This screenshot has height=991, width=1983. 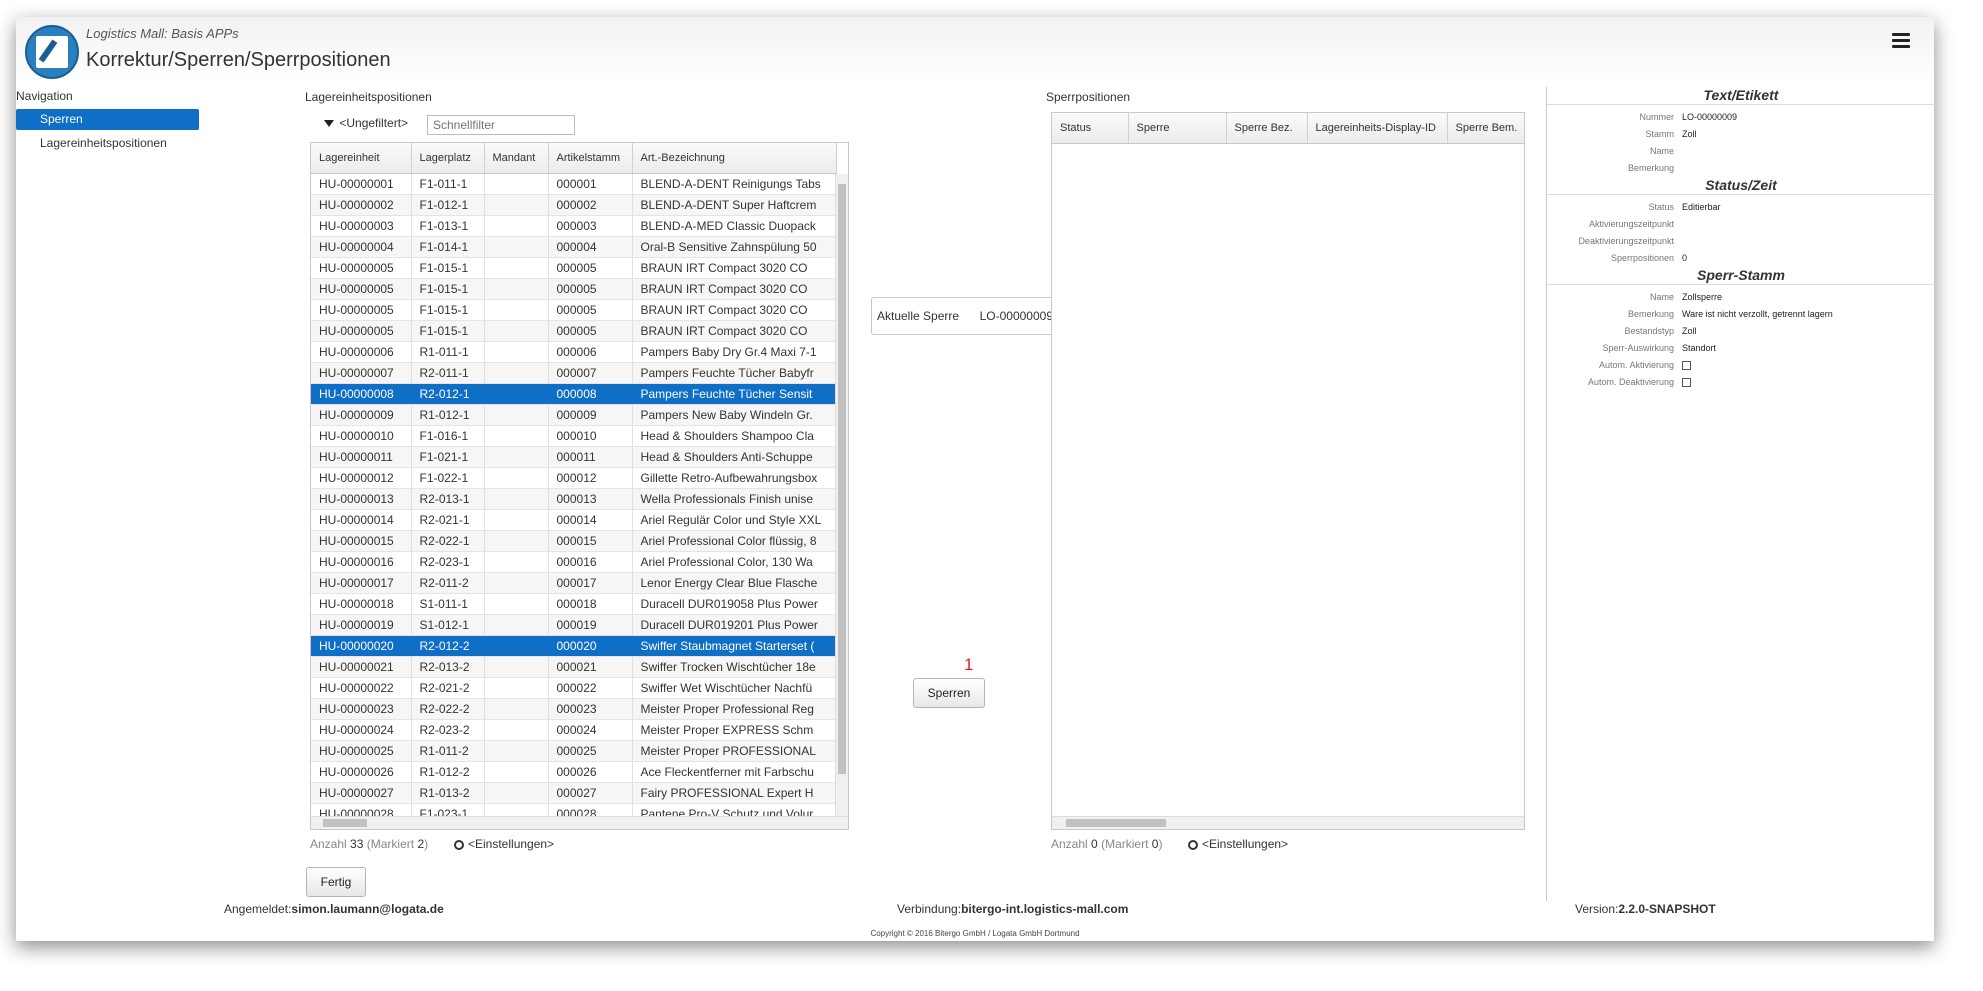 What do you see at coordinates (107, 143) in the screenshot?
I see `nav-item-lagereinheitspositionen: Lagereinheitspositionen` at bounding box center [107, 143].